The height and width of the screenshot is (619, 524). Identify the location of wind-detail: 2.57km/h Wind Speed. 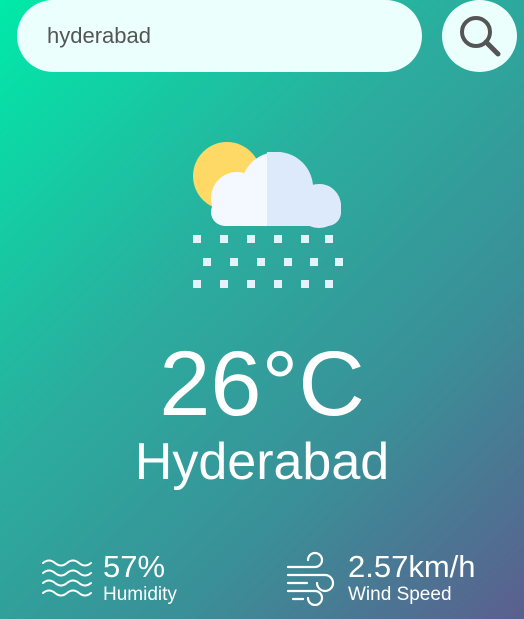
(380, 578).